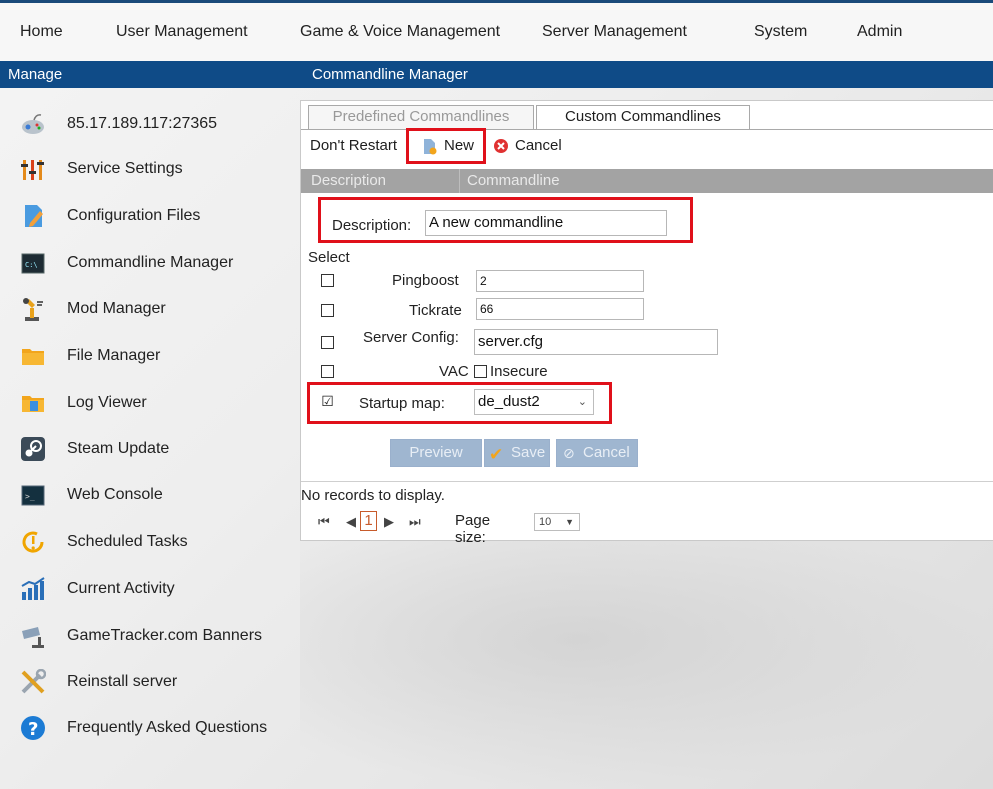  What do you see at coordinates (33, 216) in the screenshot?
I see `file-edit-icon` at bounding box center [33, 216].